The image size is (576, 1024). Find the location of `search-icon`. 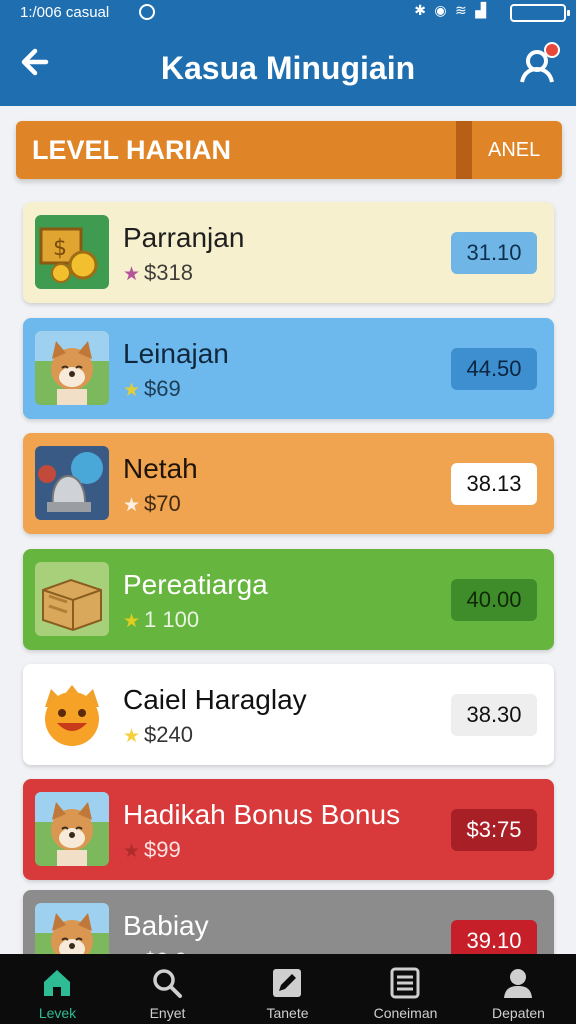

search-icon is located at coordinates (167, 983).